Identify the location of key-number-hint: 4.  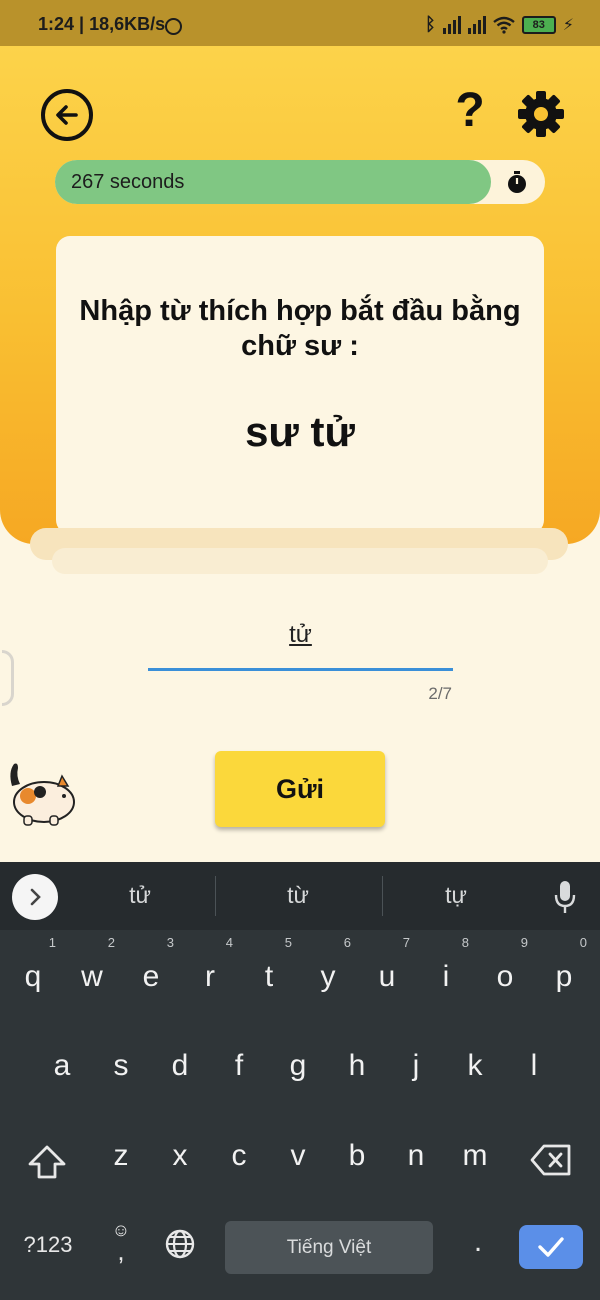
(229, 942).